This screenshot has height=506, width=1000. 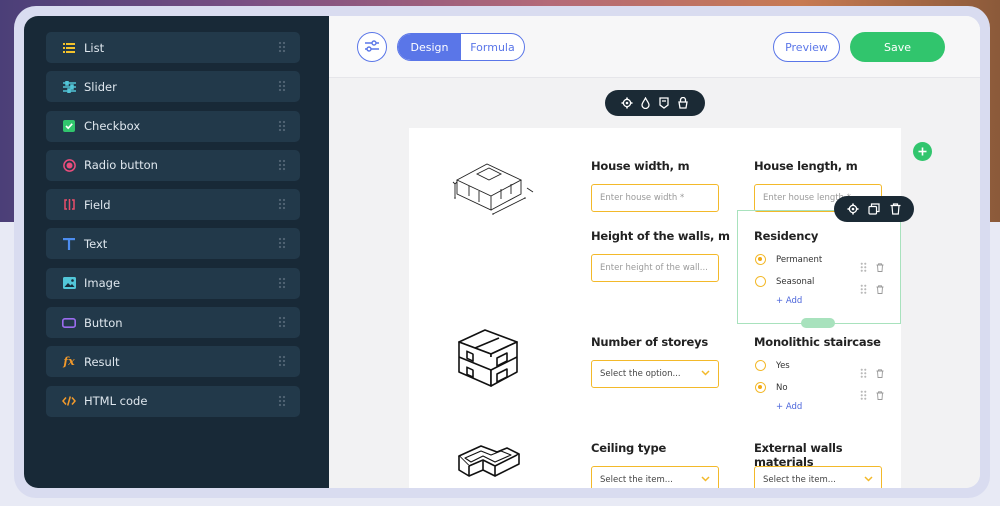 What do you see at coordinates (771, 387) in the screenshot?
I see `radio-option-no: No` at bounding box center [771, 387].